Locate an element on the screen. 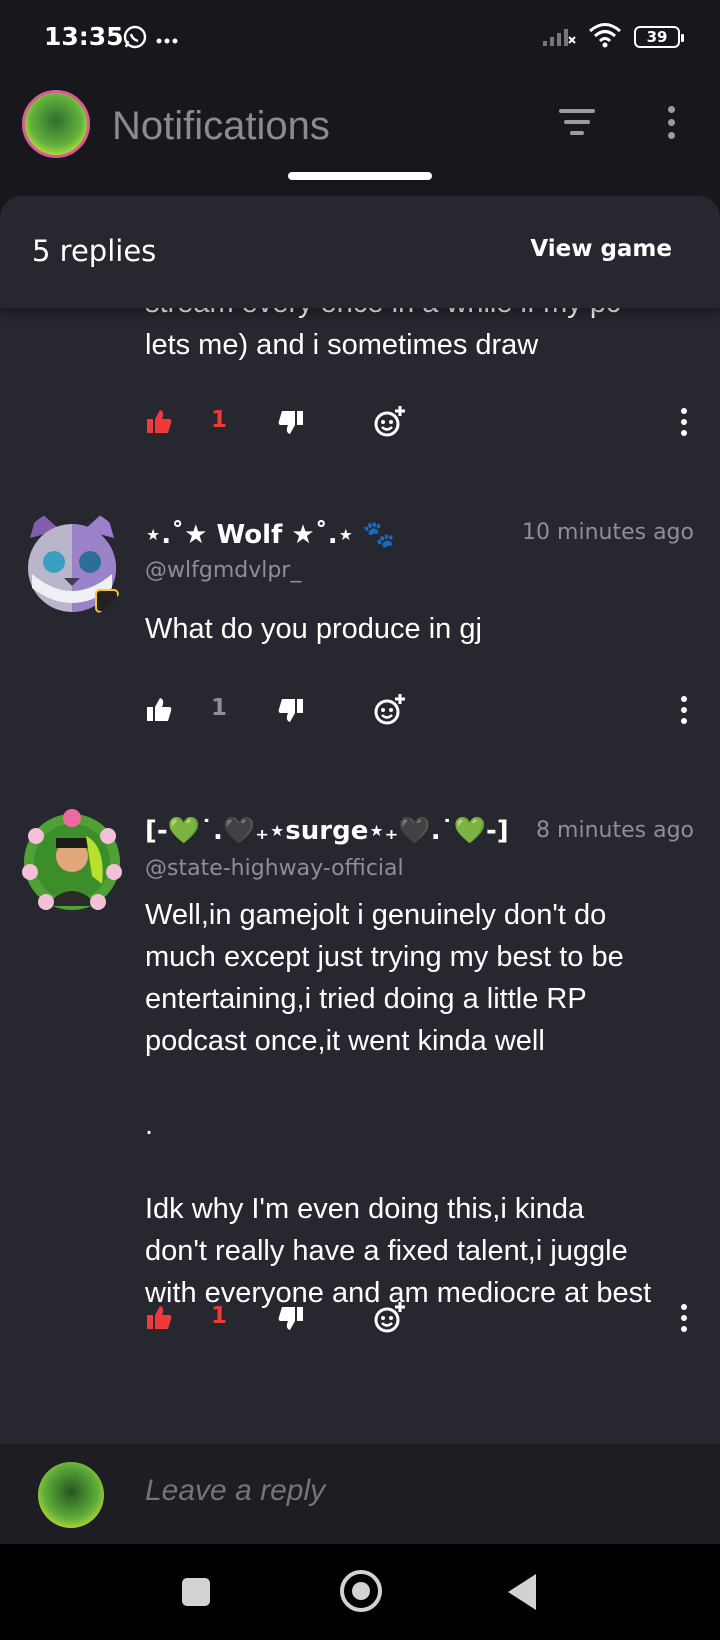  filter-button is located at coordinates (577, 122).